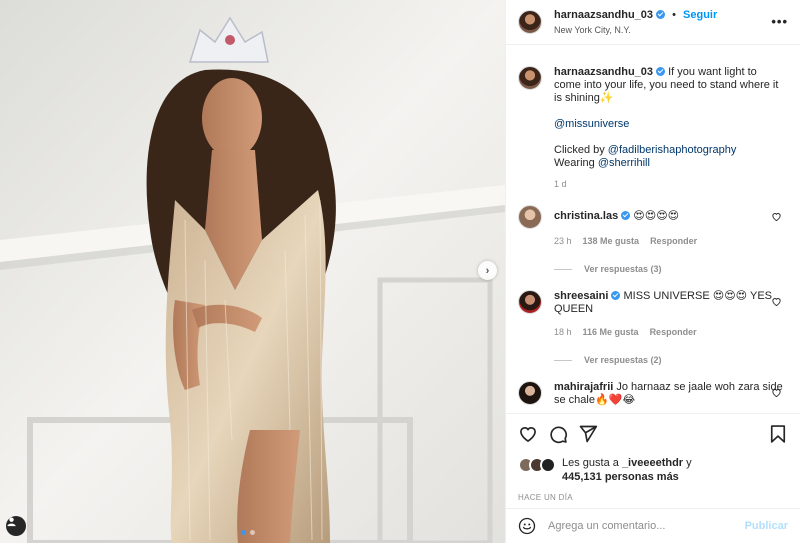 The height and width of the screenshot is (543, 800). Describe the element at coordinates (700, 15) in the screenshot. I see `follow-button: Seguir` at that location.